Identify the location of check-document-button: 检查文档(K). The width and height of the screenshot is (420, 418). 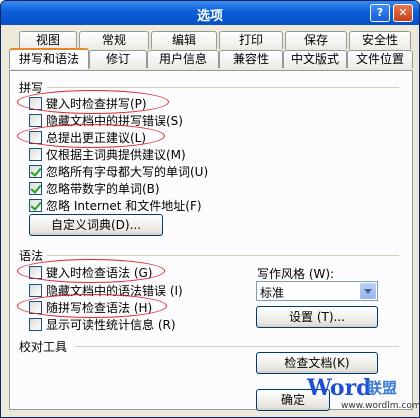
(317, 363).